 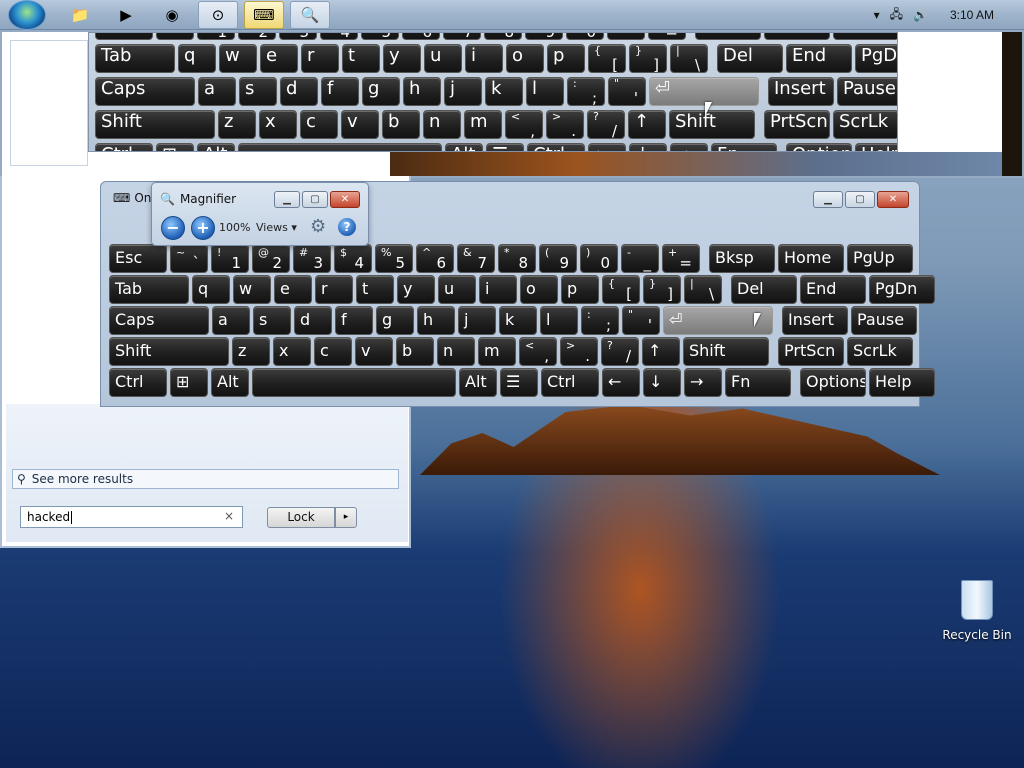 I want to click on key-symbol: <,, so click(x=538, y=351).